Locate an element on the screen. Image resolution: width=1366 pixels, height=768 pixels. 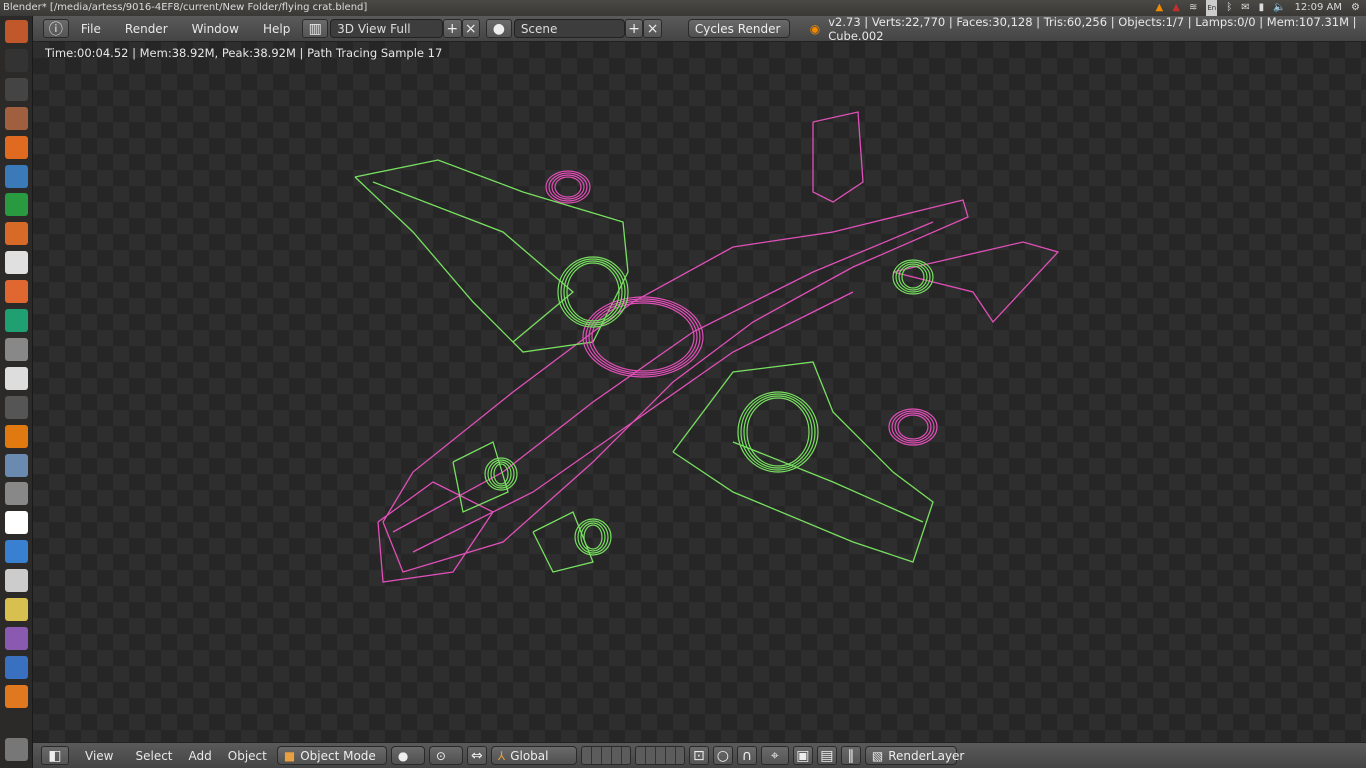
delete-layout-button: × is located at coordinates (470, 28).